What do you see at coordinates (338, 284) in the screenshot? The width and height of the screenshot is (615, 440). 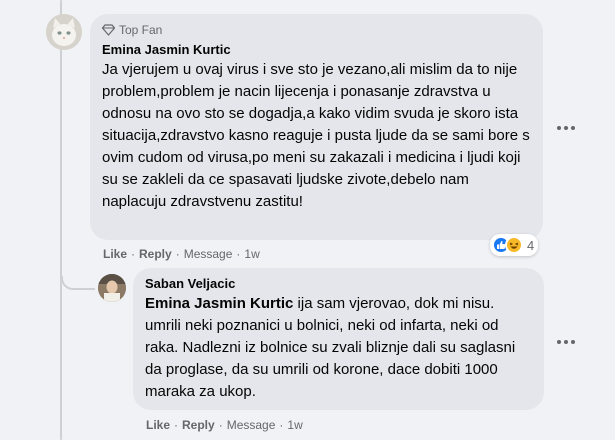 I see `reply-author: Saban Veljacic` at bounding box center [338, 284].